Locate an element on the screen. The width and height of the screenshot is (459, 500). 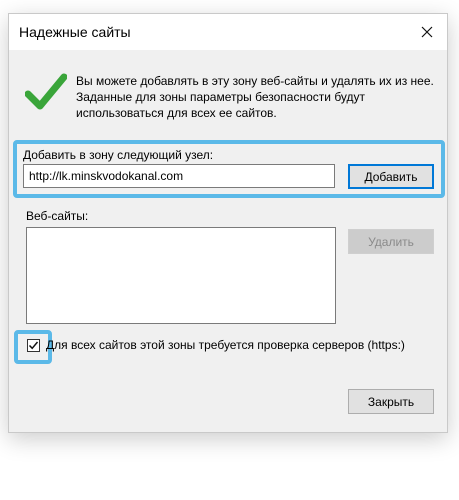
checkmark-icon is located at coordinates (46, 91).